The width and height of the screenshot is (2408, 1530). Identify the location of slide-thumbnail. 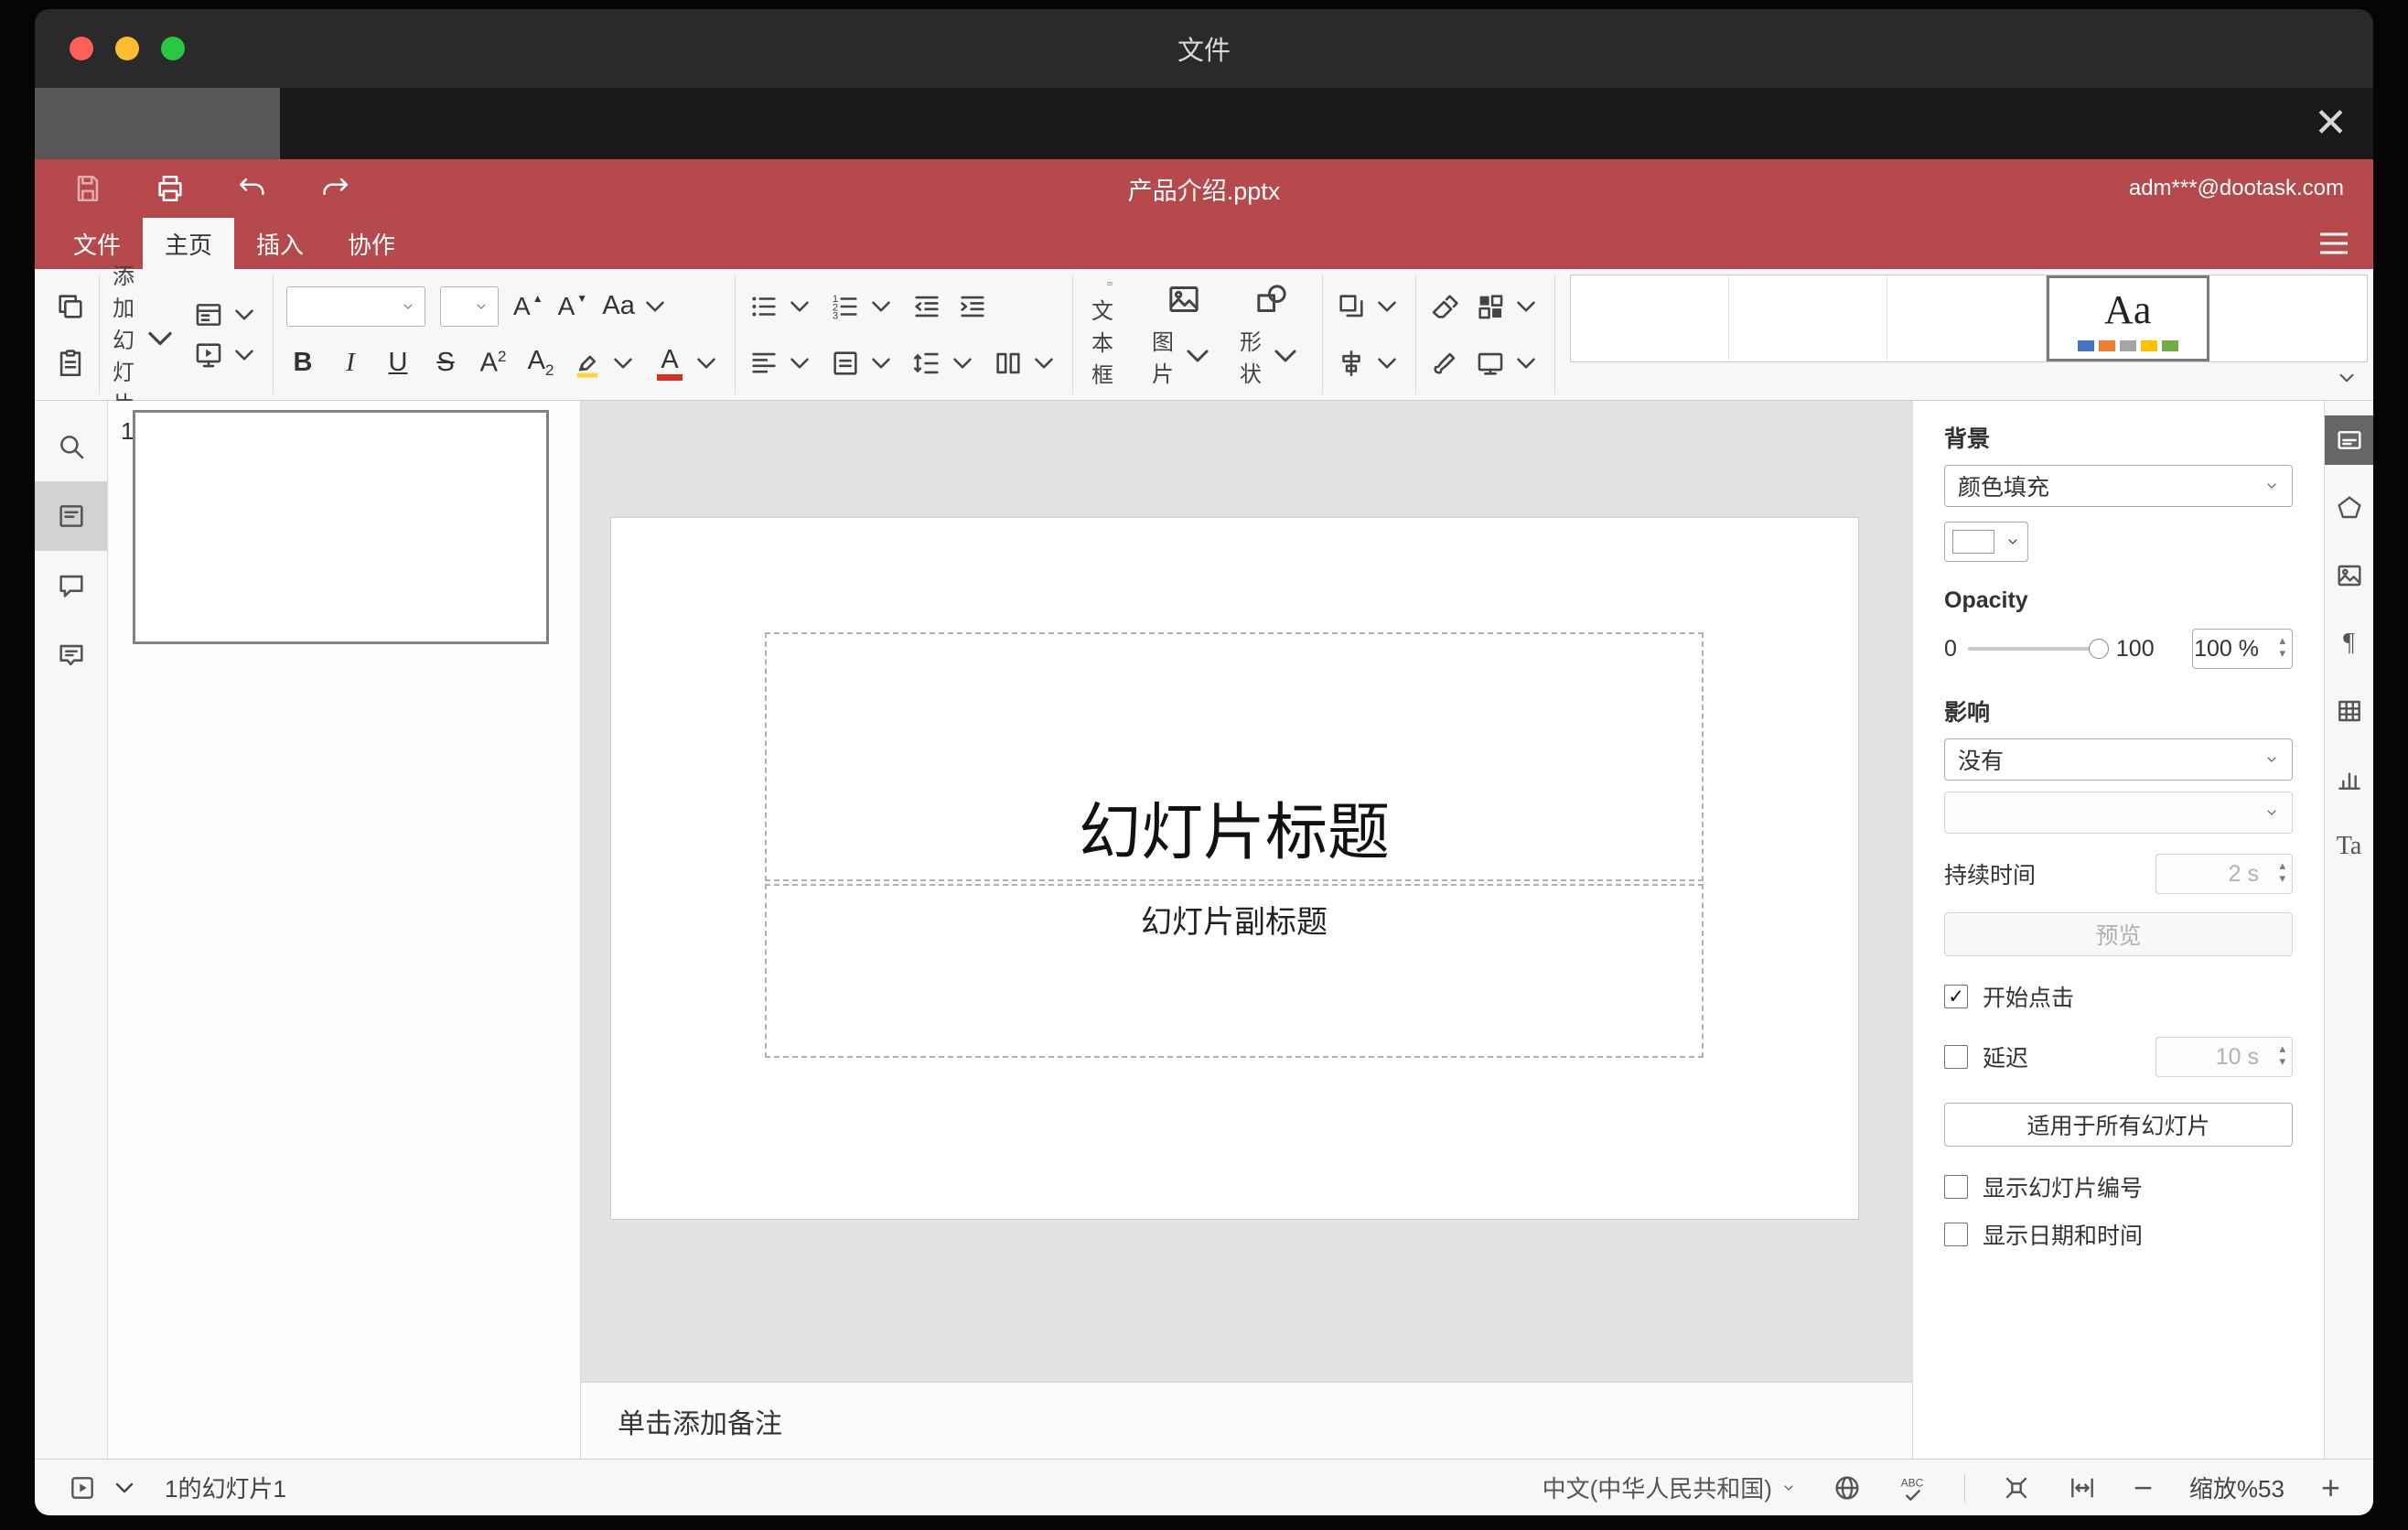
(341, 527).